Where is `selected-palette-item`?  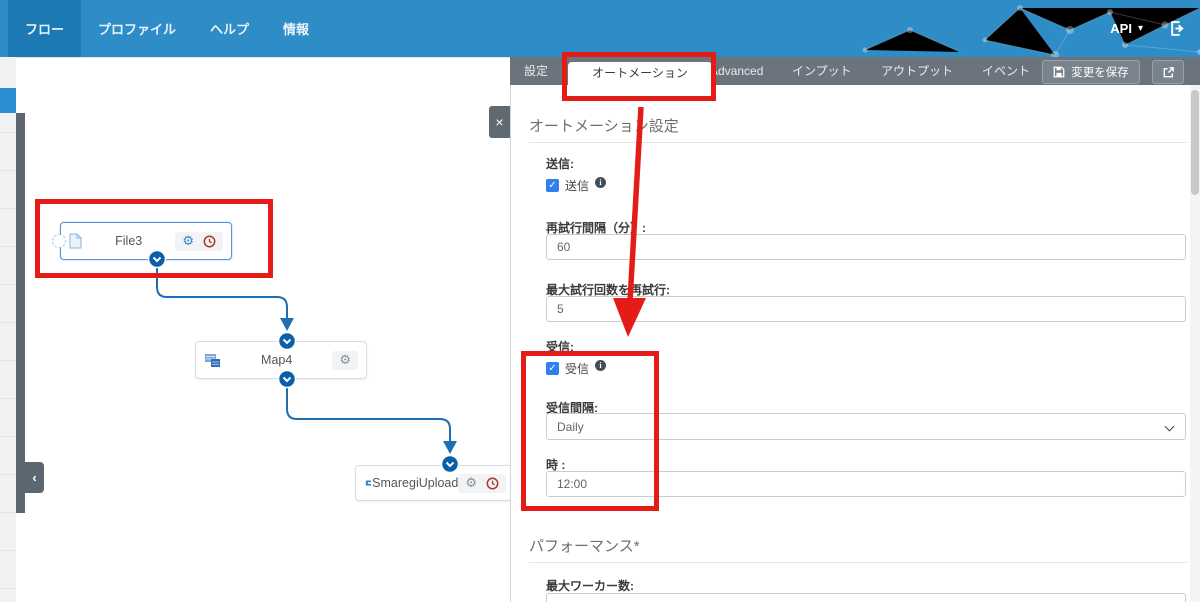
selected-palette-item is located at coordinates (8, 100).